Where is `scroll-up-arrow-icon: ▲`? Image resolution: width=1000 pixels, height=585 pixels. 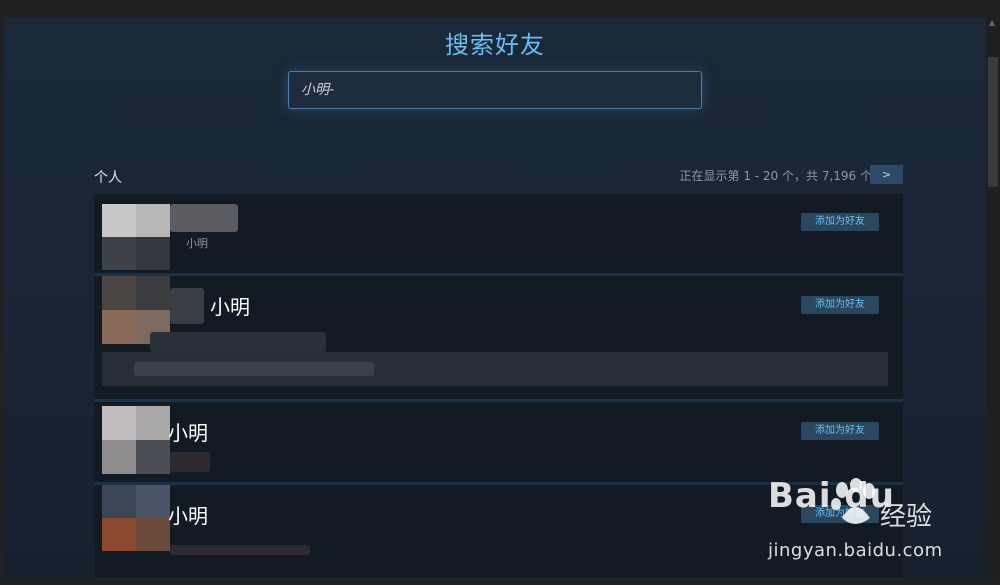
scroll-up-arrow-icon: ▲ is located at coordinates (993, 23).